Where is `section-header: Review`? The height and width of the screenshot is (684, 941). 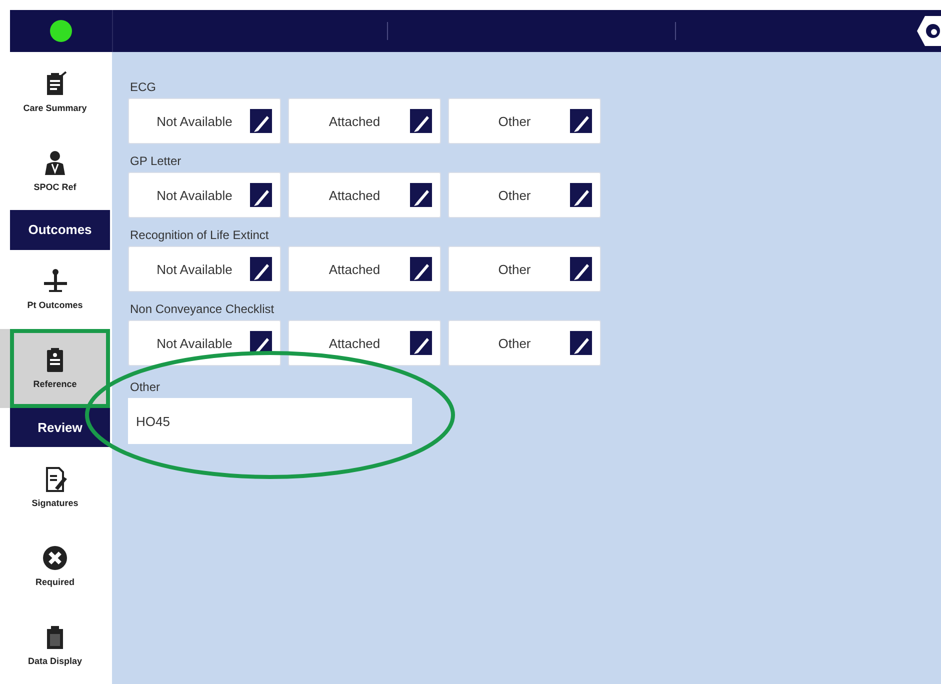
section-header: Review is located at coordinates (60, 427).